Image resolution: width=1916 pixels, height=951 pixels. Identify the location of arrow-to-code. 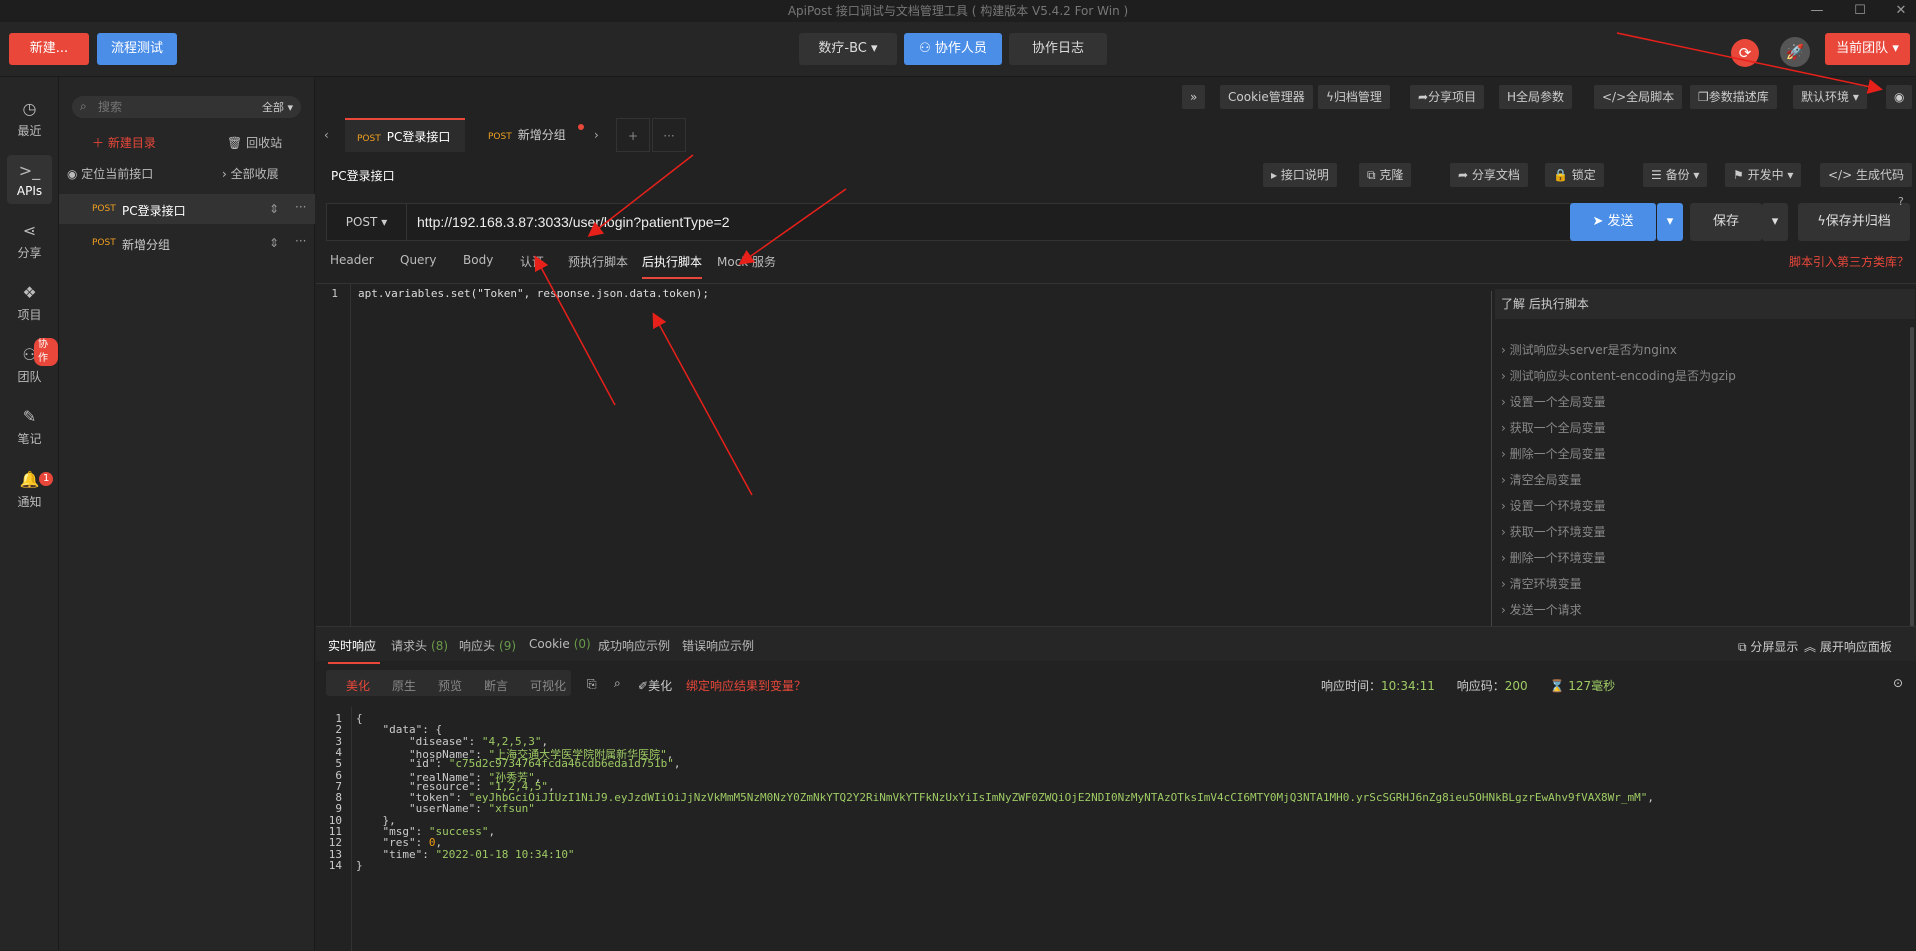
(702, 404).